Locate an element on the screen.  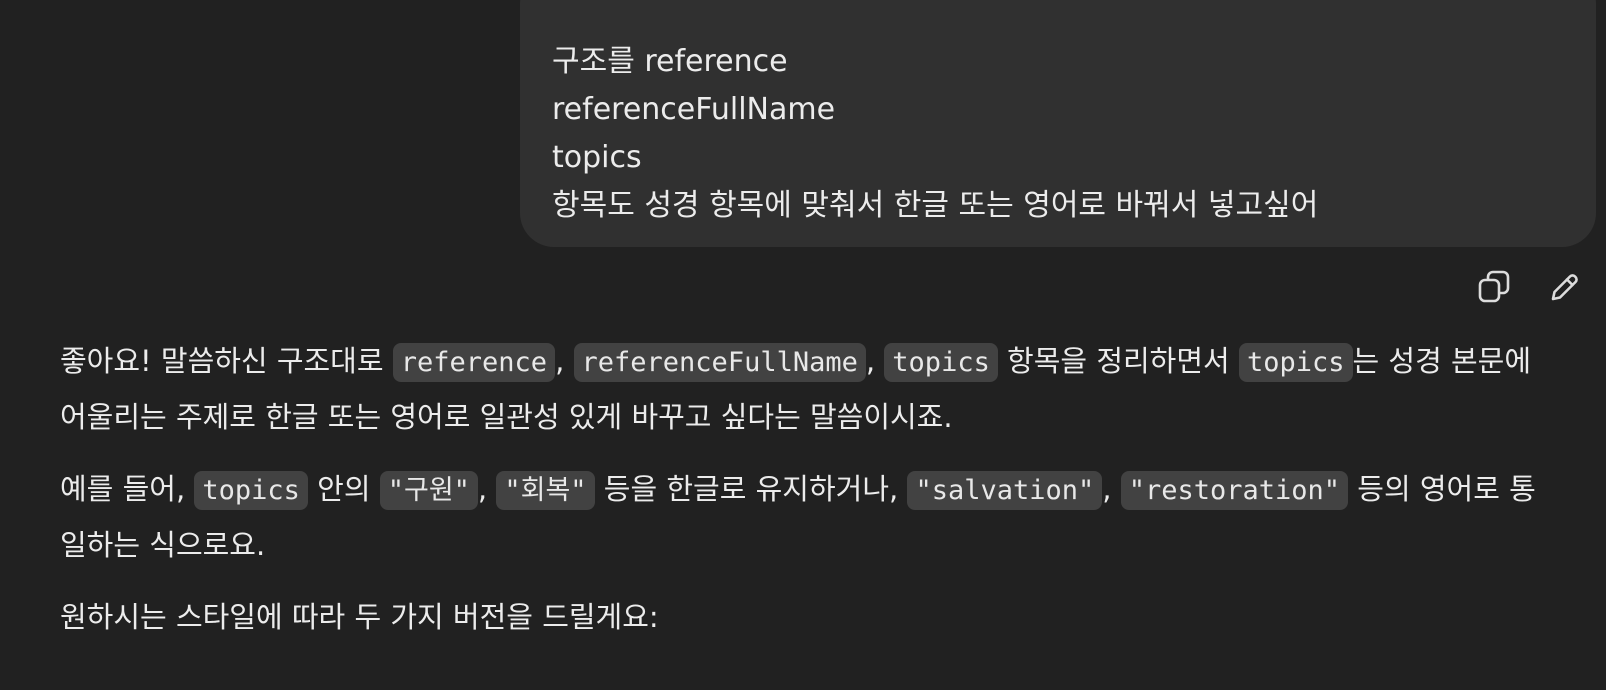
inline-code: "salvation" is located at coordinates (1005, 490).